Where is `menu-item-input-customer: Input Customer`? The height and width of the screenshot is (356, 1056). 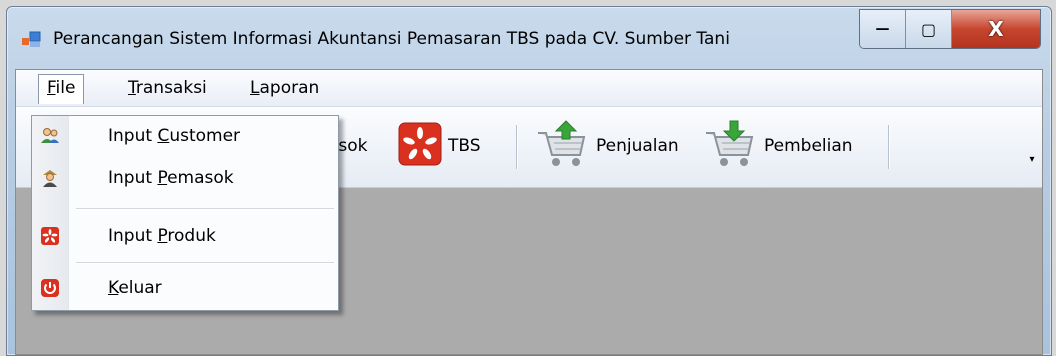
menu-item-input-customer: Input Customer is located at coordinates (185, 136).